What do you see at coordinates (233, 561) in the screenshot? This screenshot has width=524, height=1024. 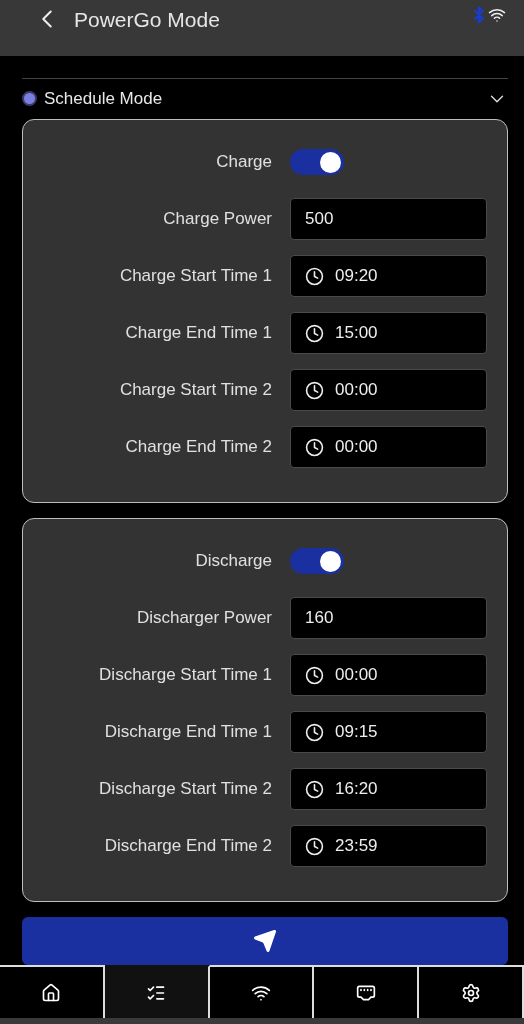 I see `toggle-label: Discharge` at bounding box center [233, 561].